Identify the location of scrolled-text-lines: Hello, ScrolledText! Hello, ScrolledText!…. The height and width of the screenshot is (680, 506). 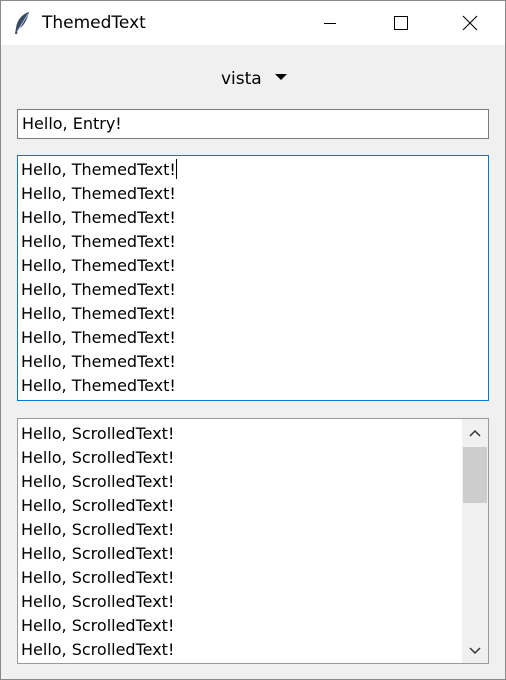
(96, 542).